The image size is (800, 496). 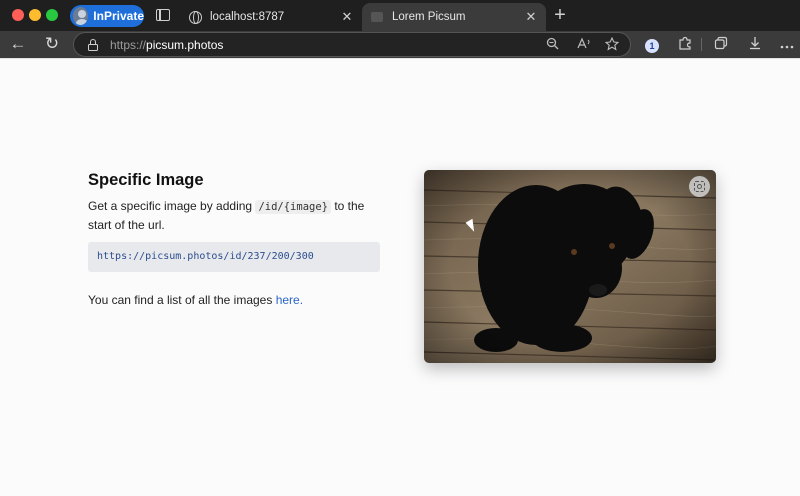 What do you see at coordinates (93, 45) in the screenshot?
I see `lock-icon` at bounding box center [93, 45].